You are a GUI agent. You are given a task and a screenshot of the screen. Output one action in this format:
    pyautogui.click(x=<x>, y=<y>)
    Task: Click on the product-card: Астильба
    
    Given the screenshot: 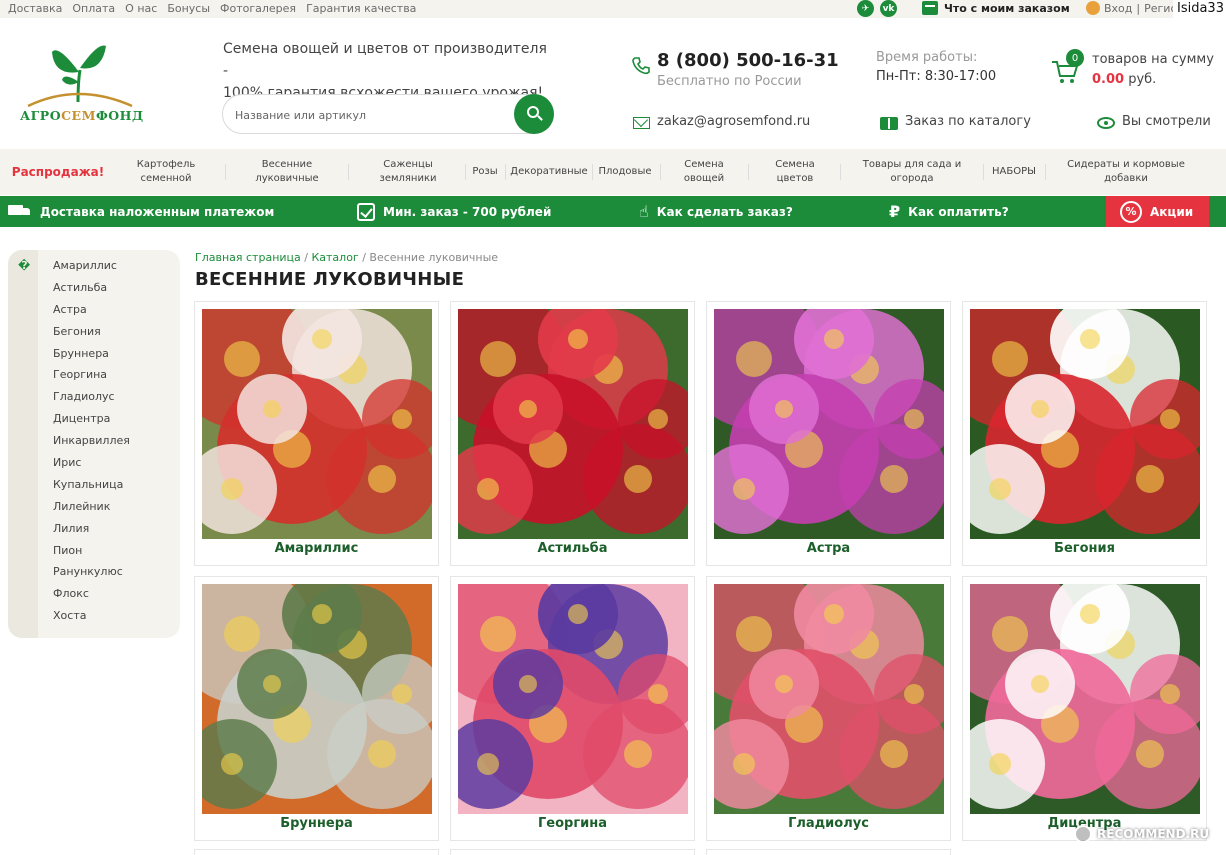 What is the action you would take?
    pyautogui.click(x=572, y=433)
    